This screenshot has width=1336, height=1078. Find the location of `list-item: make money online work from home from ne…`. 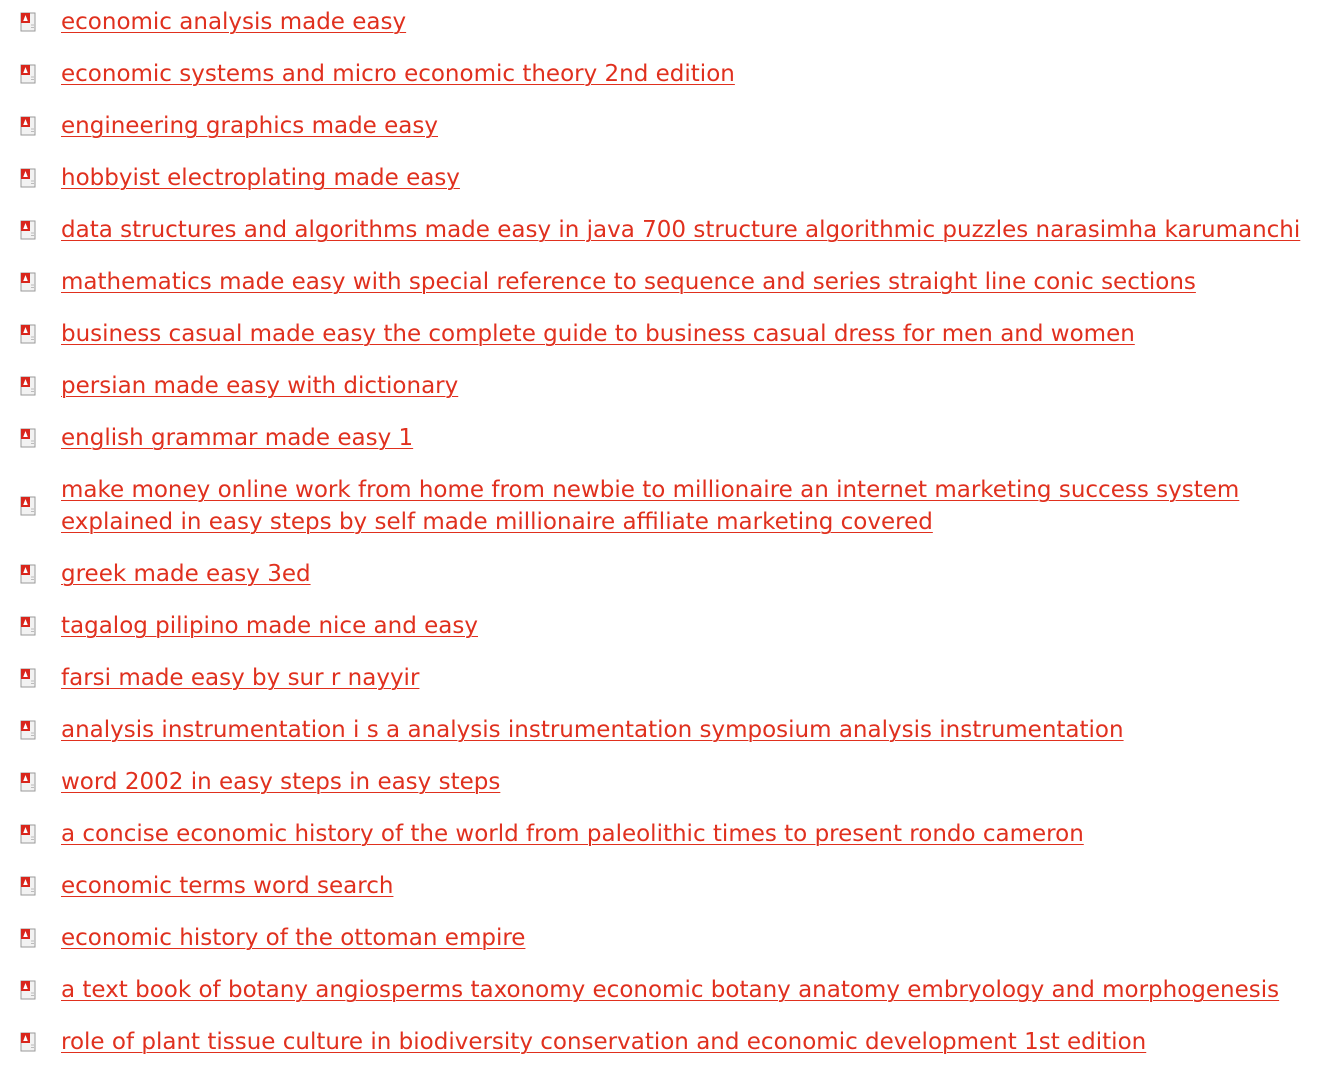

list-item: make money online work from home from ne… is located at coordinates (668, 506).